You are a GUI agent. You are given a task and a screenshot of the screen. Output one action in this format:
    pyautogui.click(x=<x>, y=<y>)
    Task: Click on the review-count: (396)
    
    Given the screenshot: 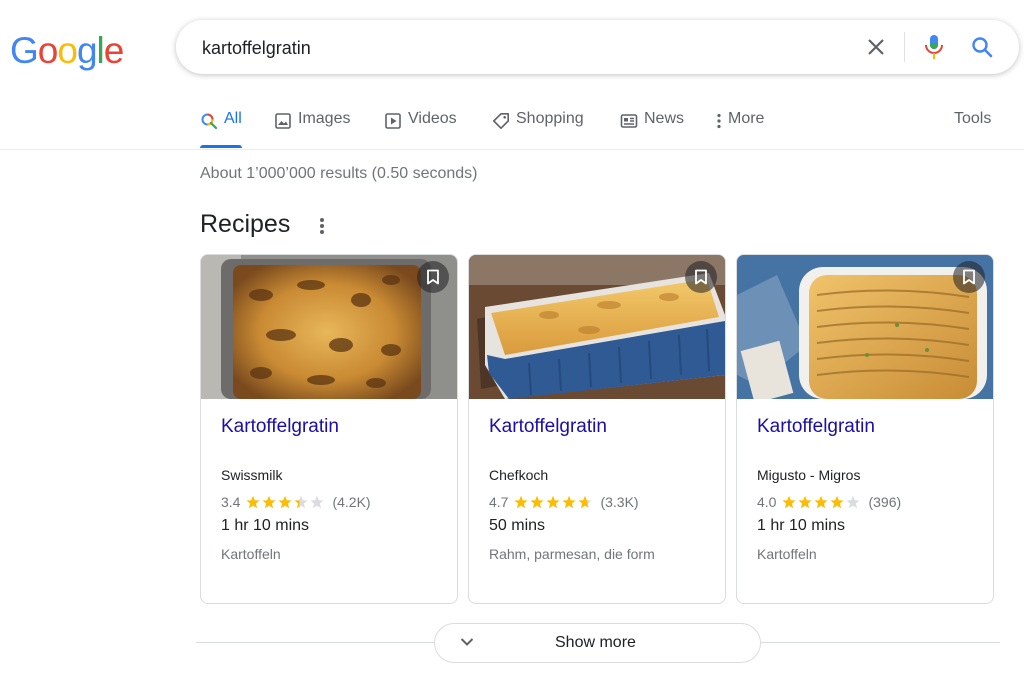 What is the action you would take?
    pyautogui.click(x=885, y=502)
    